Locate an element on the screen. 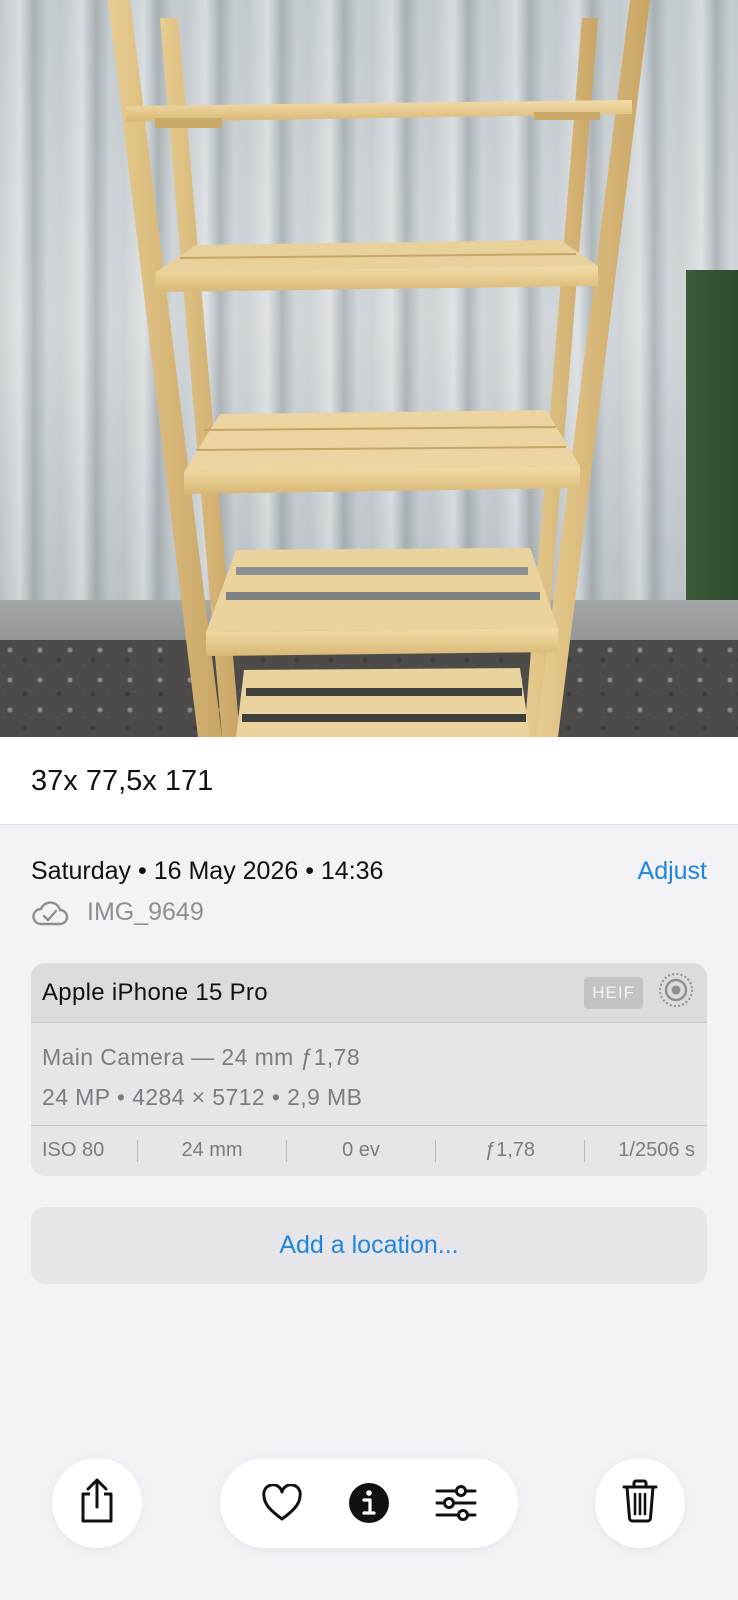  action-pill is located at coordinates (369, 1503).